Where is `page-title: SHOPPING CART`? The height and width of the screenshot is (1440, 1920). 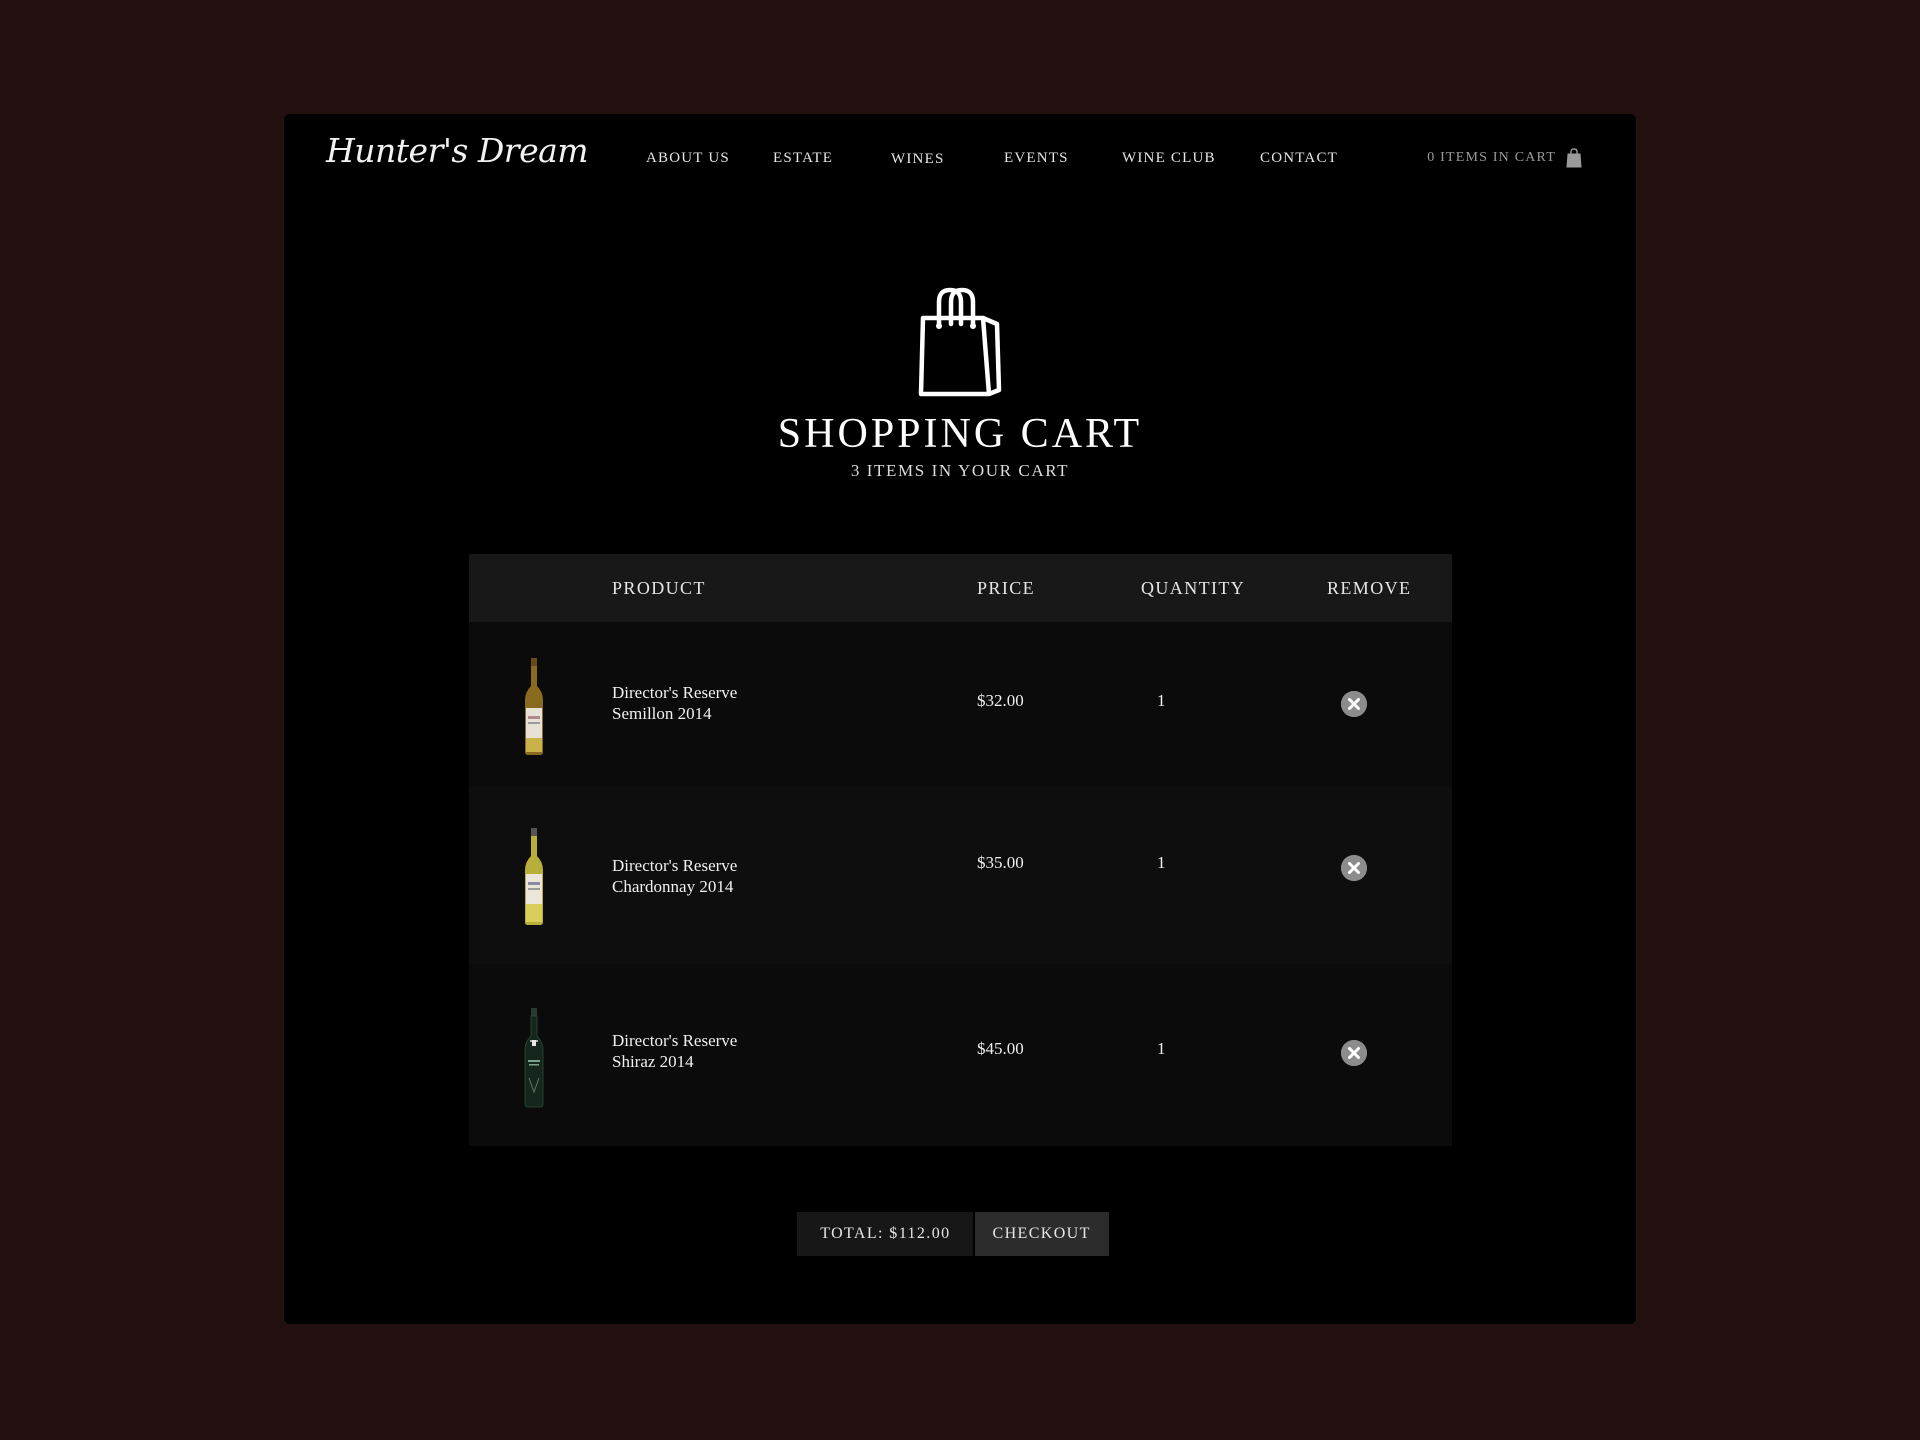
page-title: SHOPPING CART is located at coordinates (960, 434).